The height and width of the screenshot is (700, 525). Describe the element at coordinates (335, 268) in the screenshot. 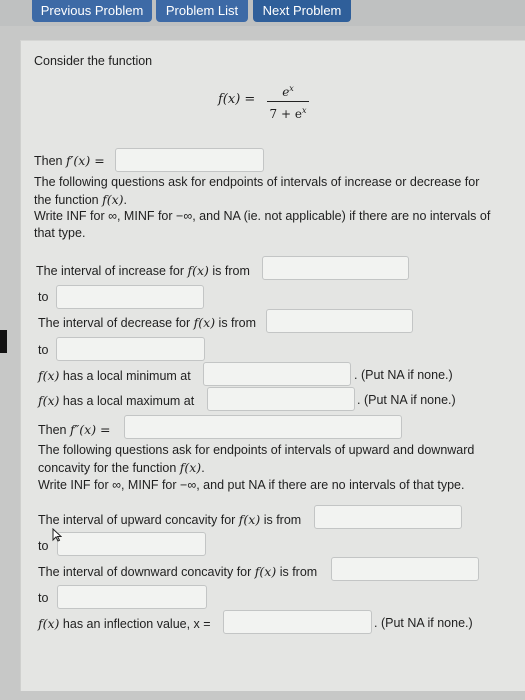

I see `increase-from-input` at that location.